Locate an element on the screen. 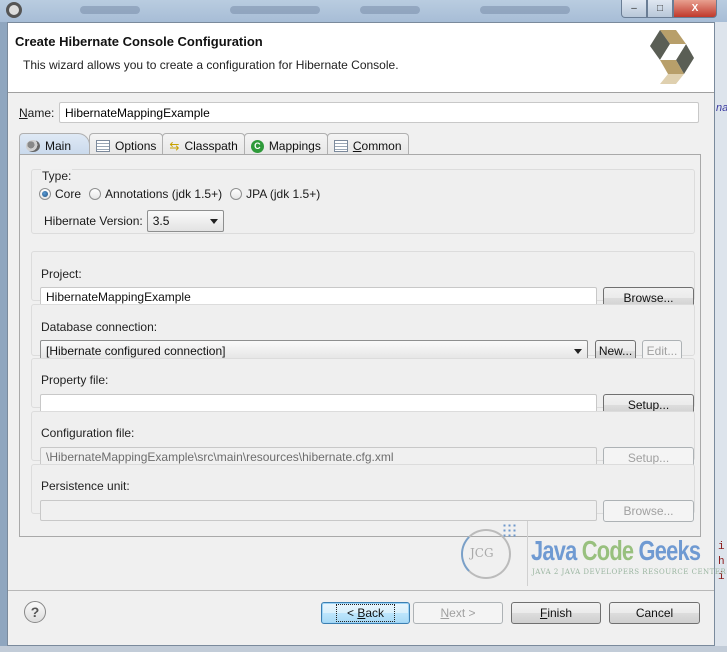 The height and width of the screenshot is (652, 727). label-text: ommon is located at coordinates (381, 146).